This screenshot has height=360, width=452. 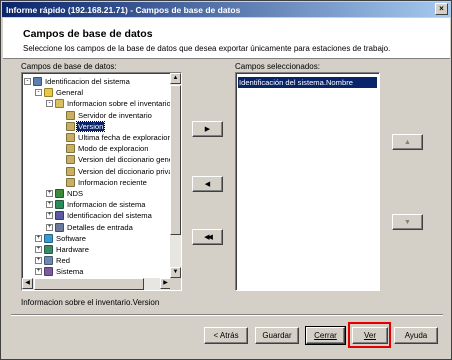 What do you see at coordinates (59, 216) in the screenshot?
I see `system-id-icon` at bounding box center [59, 216].